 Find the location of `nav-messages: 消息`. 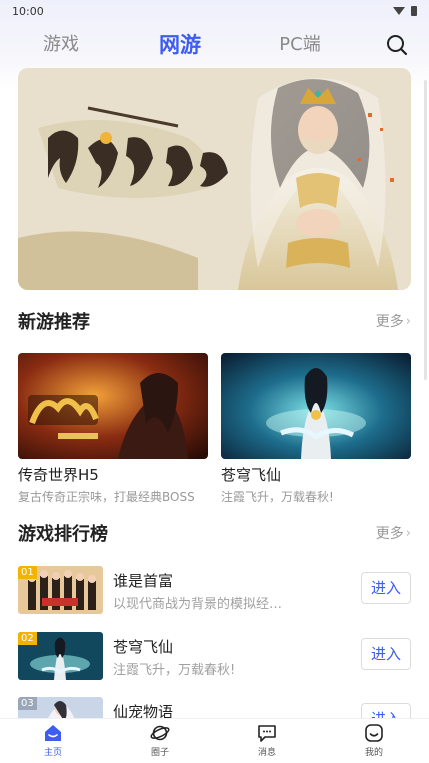

nav-messages: 消息 is located at coordinates (267, 742).